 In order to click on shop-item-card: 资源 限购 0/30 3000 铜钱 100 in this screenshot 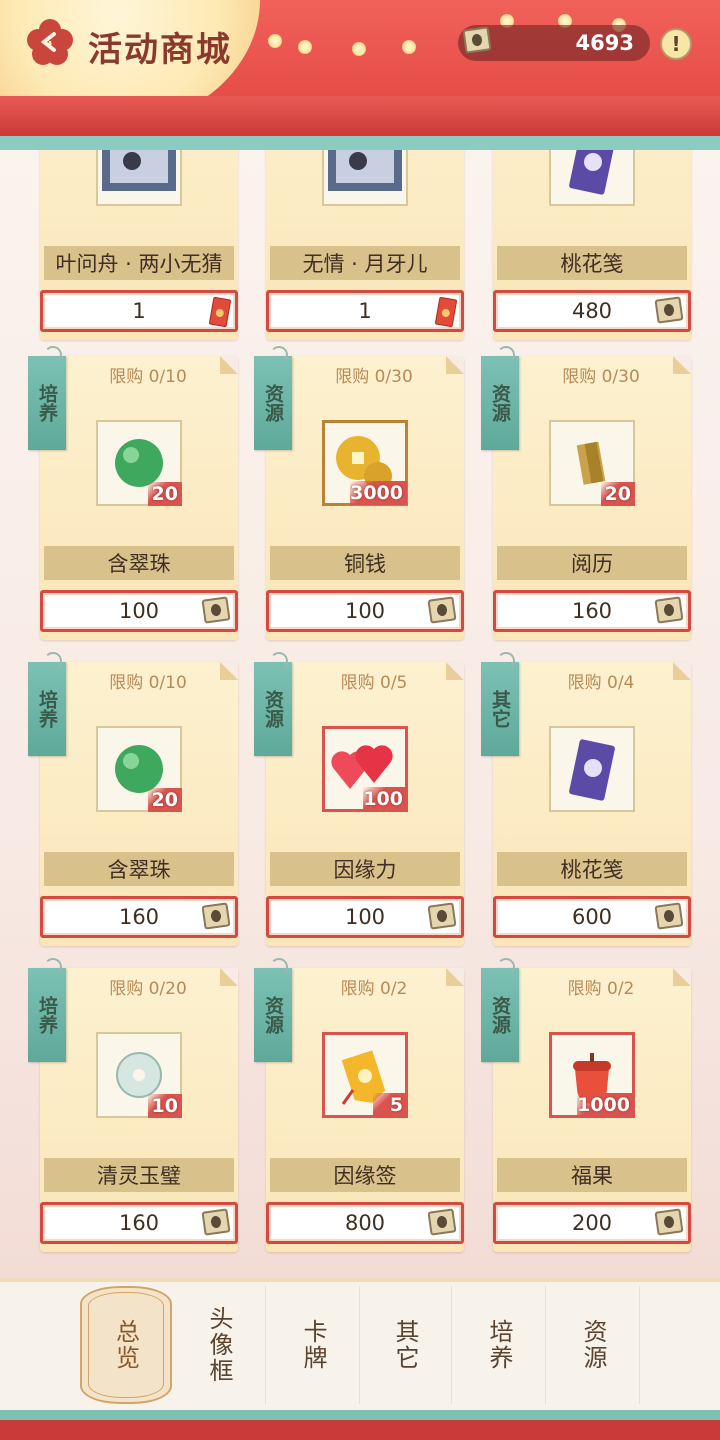, I will do `click(359, 493)`.